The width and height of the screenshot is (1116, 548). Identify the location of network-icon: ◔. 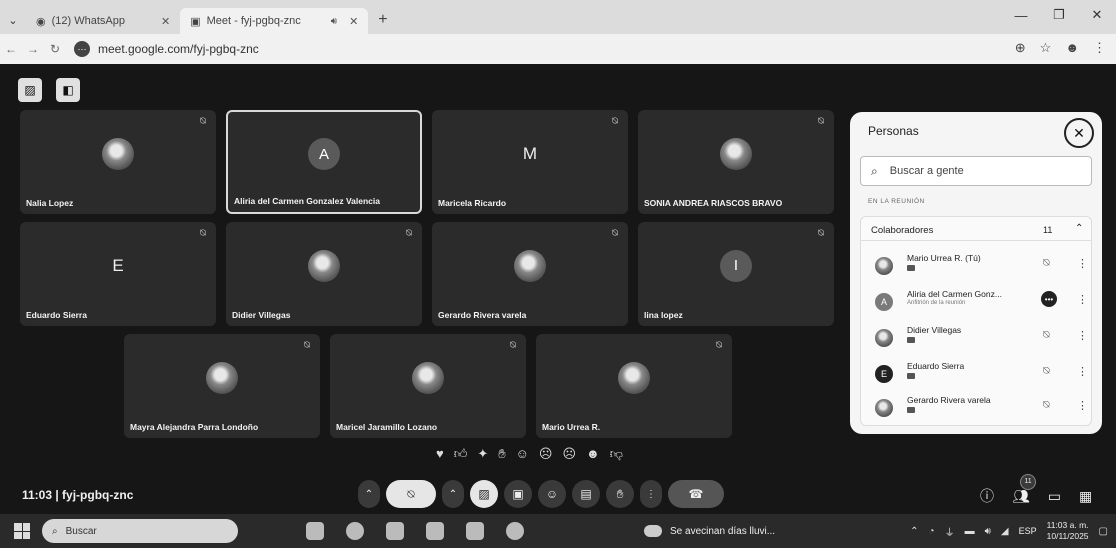
(932, 531).